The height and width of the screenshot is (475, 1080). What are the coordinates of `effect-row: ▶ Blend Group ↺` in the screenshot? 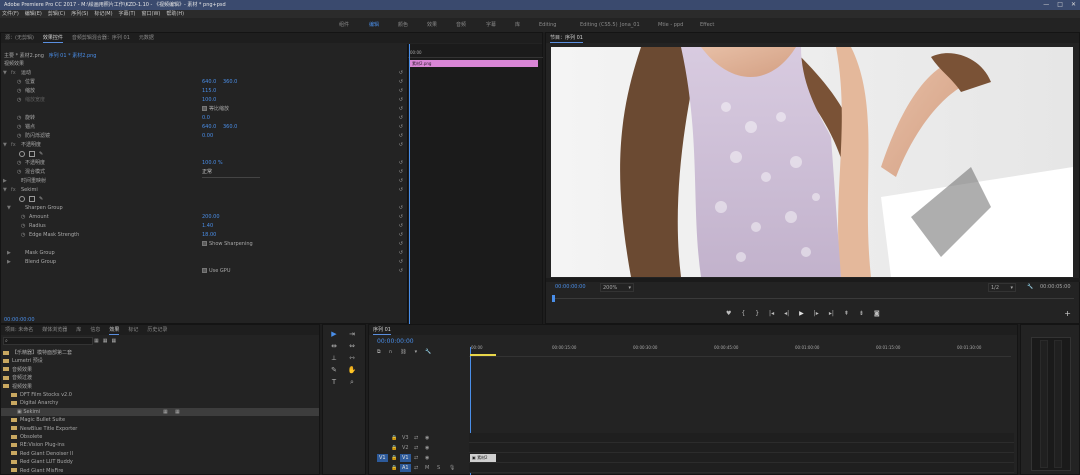 It's located at (204, 262).